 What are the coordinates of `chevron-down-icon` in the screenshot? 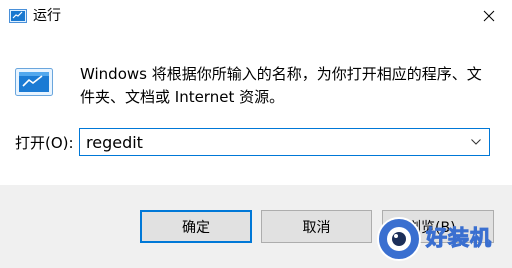 It's located at (476, 142).